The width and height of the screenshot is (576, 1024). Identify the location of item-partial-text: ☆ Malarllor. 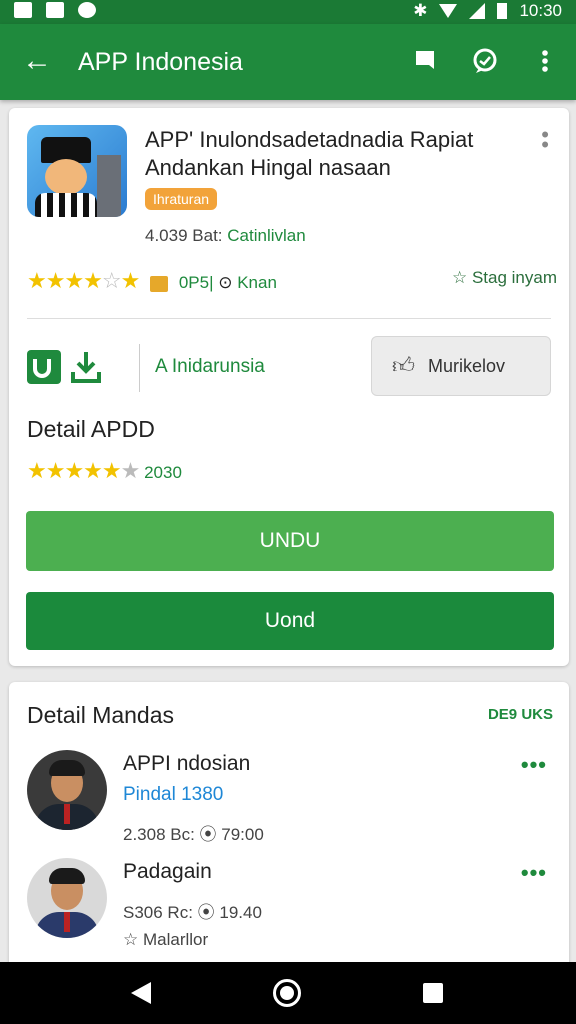
(166, 939).